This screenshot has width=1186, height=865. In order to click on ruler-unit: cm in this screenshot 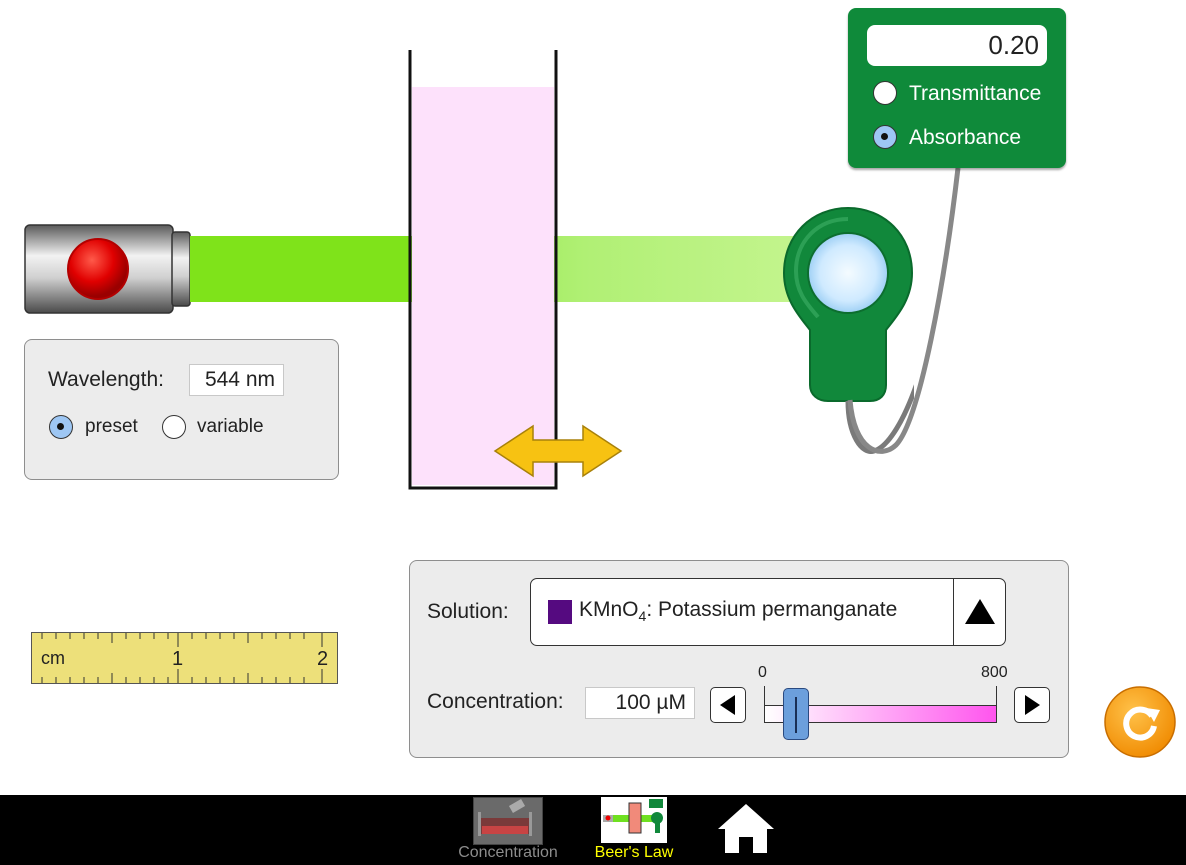, I will do `click(53, 658)`.